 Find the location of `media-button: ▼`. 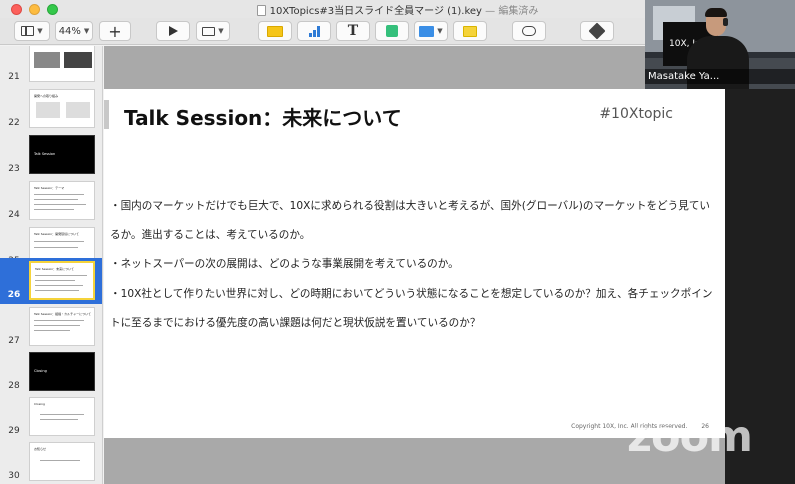

media-button: ▼ is located at coordinates (431, 31).